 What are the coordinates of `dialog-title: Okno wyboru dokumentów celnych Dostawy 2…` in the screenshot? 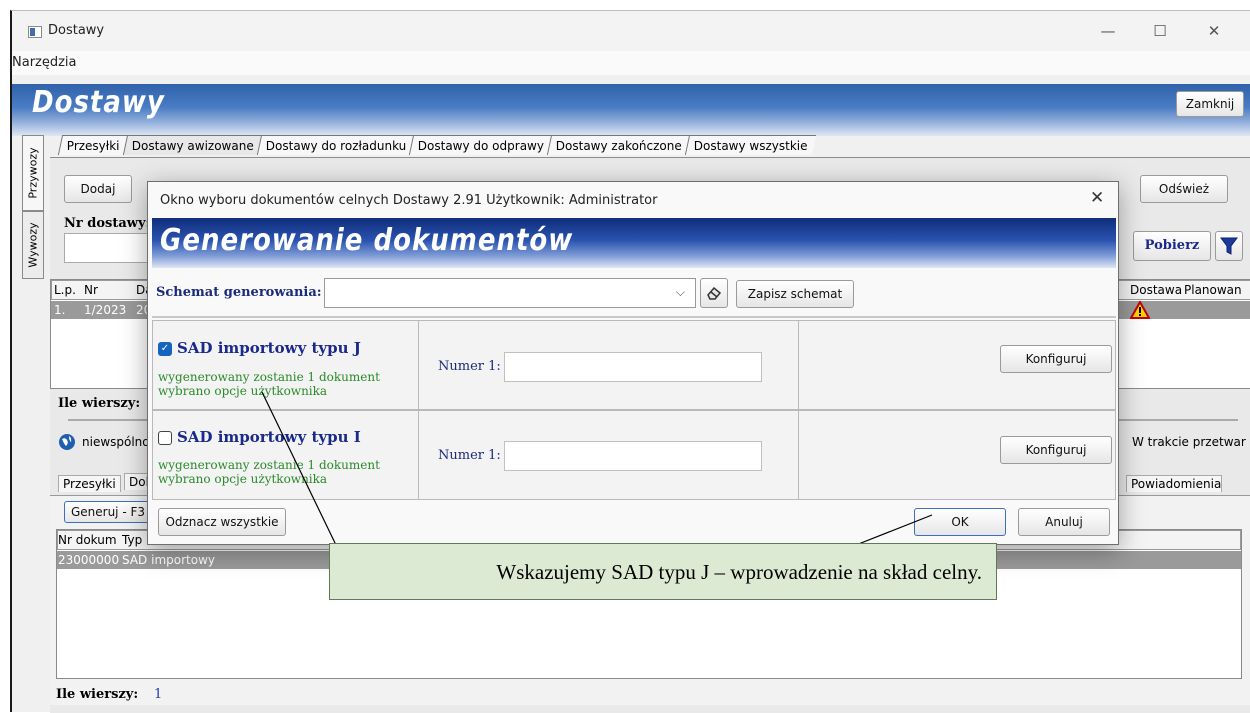 It's located at (409, 200).